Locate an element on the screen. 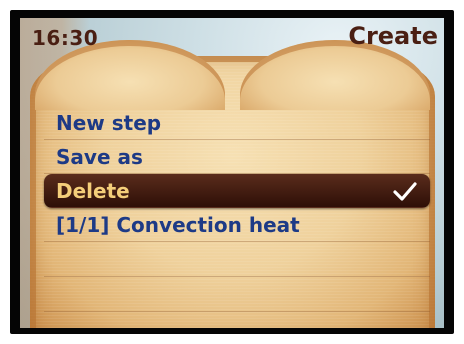 Image resolution: width=464 pixels, height=344 pixels. menu-item-label: Delete is located at coordinates (93, 191).